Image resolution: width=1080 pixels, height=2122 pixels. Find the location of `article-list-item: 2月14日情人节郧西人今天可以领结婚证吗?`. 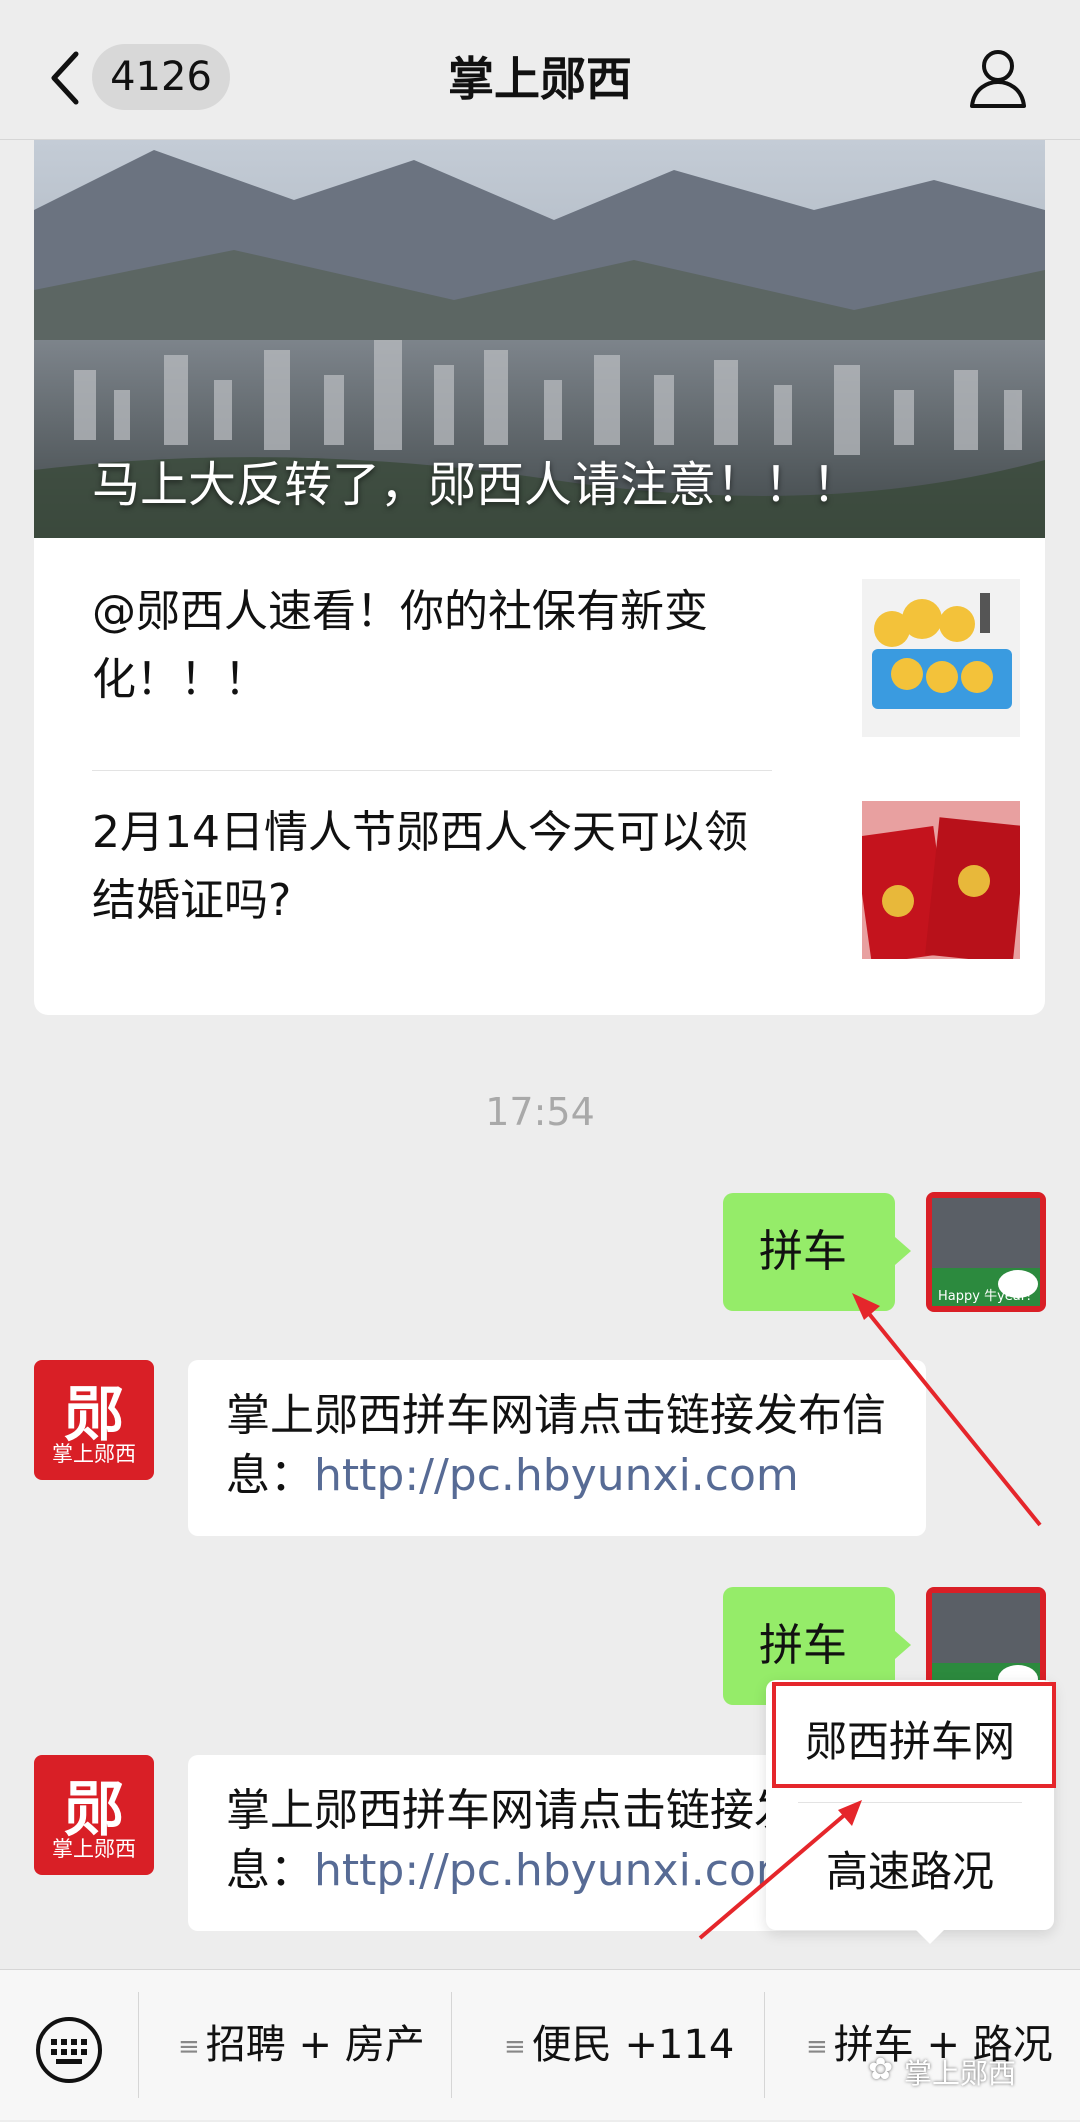

article-list-item: 2月14日情人节郧西人今天可以领结婚证吗? is located at coordinates (562, 893).